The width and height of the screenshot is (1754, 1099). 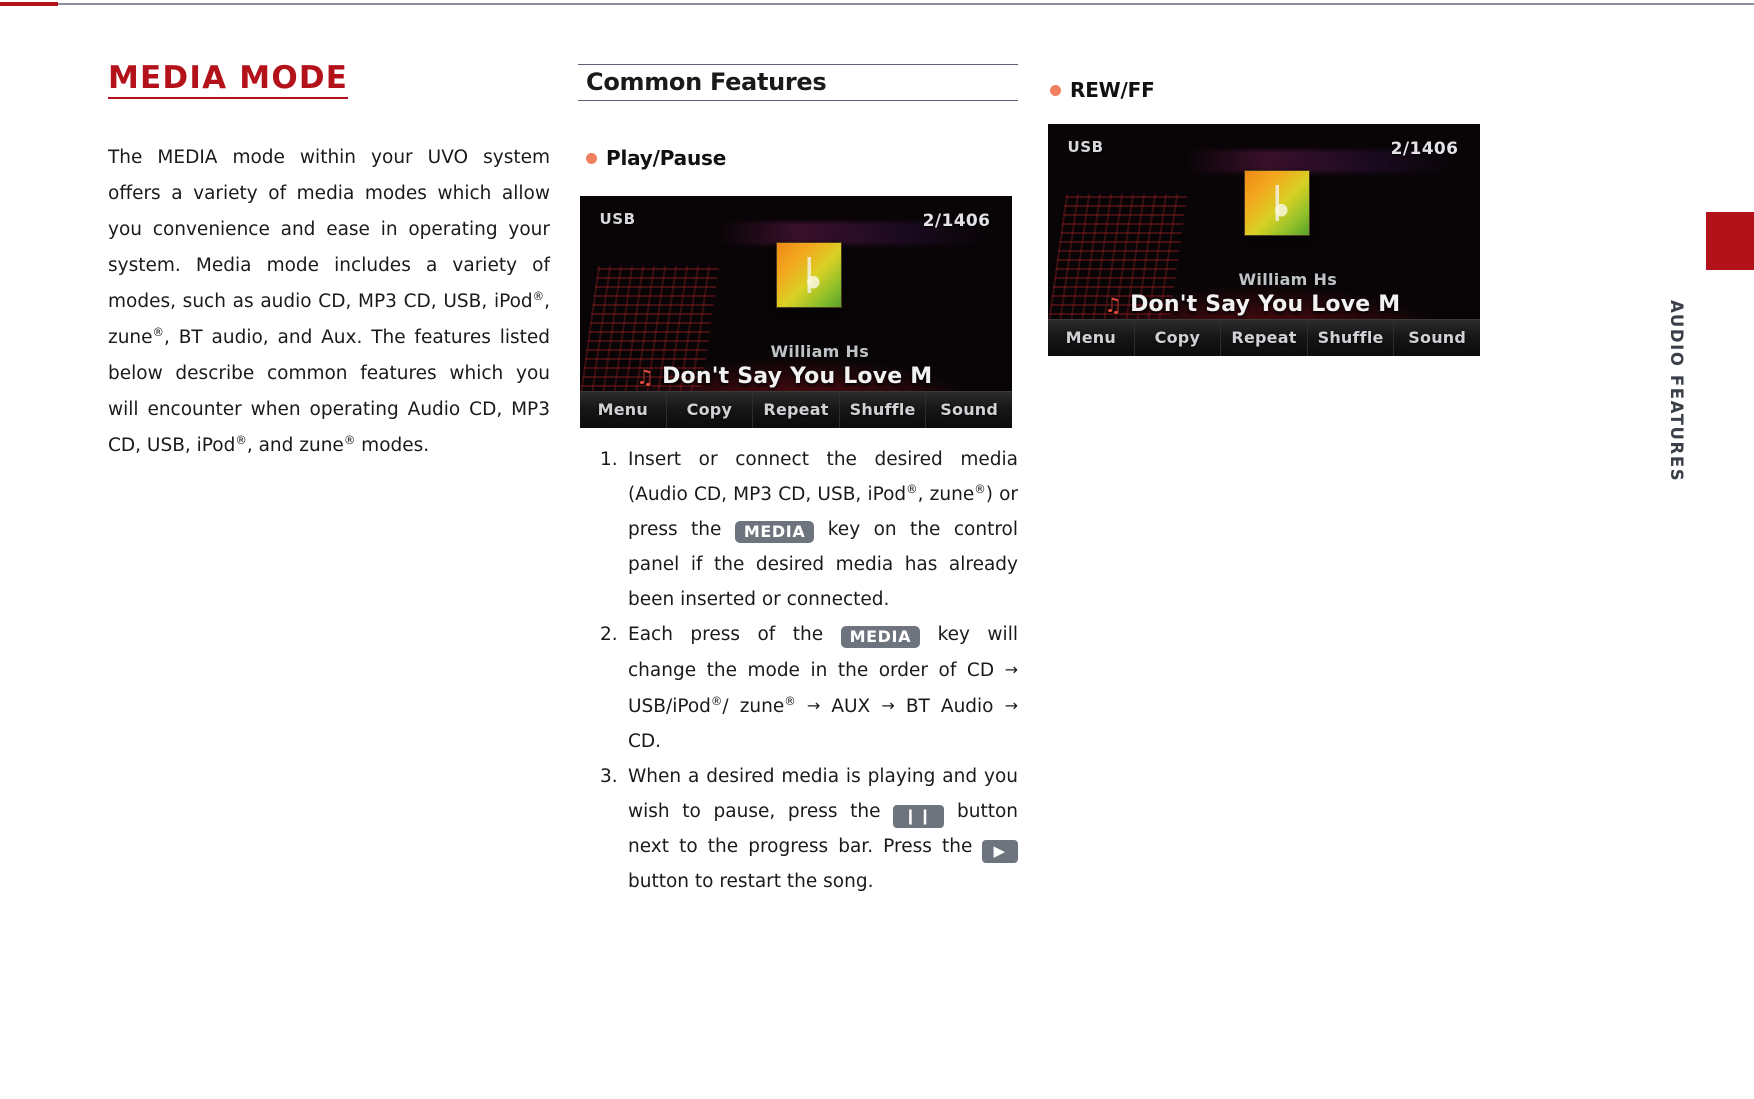 I want to click on registered-mark-1: ®, so click(x=538, y=295).